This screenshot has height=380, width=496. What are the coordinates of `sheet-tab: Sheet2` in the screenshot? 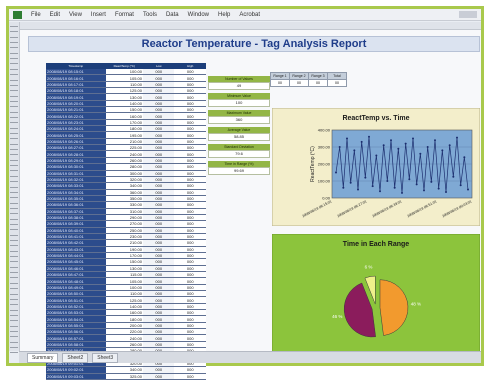 It's located at (75, 357).